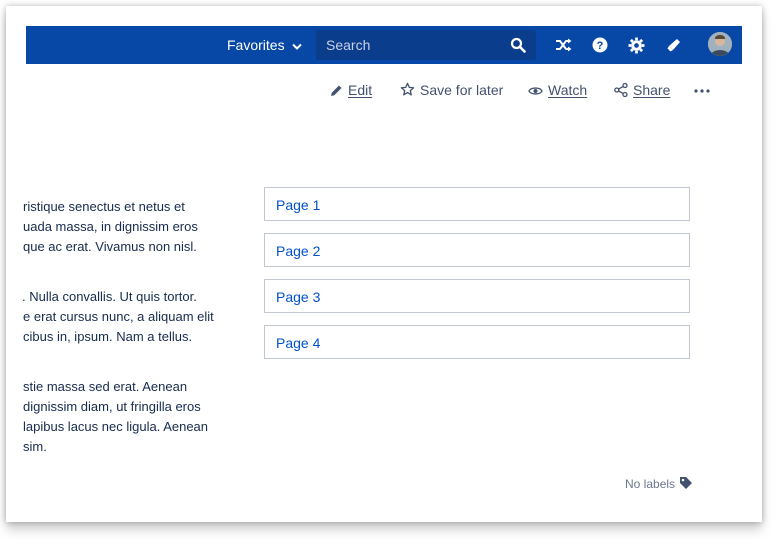 The height and width of the screenshot is (552, 776). Describe the element at coordinates (564, 45) in the screenshot. I see `shuffle-icon` at that location.